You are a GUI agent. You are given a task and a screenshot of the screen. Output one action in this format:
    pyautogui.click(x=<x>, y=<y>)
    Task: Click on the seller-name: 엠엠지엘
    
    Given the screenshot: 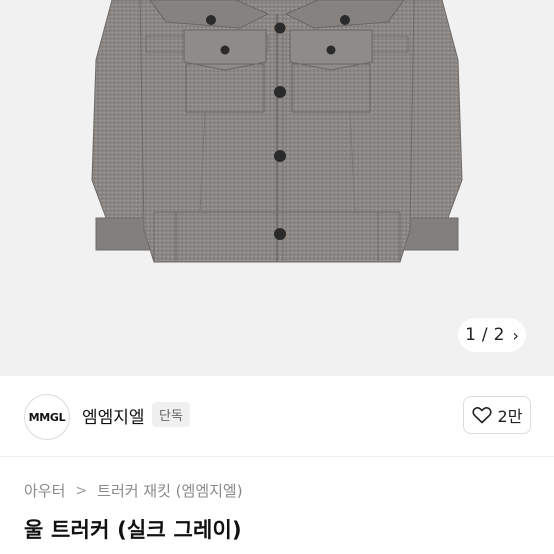 What is the action you would take?
    pyautogui.click(x=113, y=415)
    